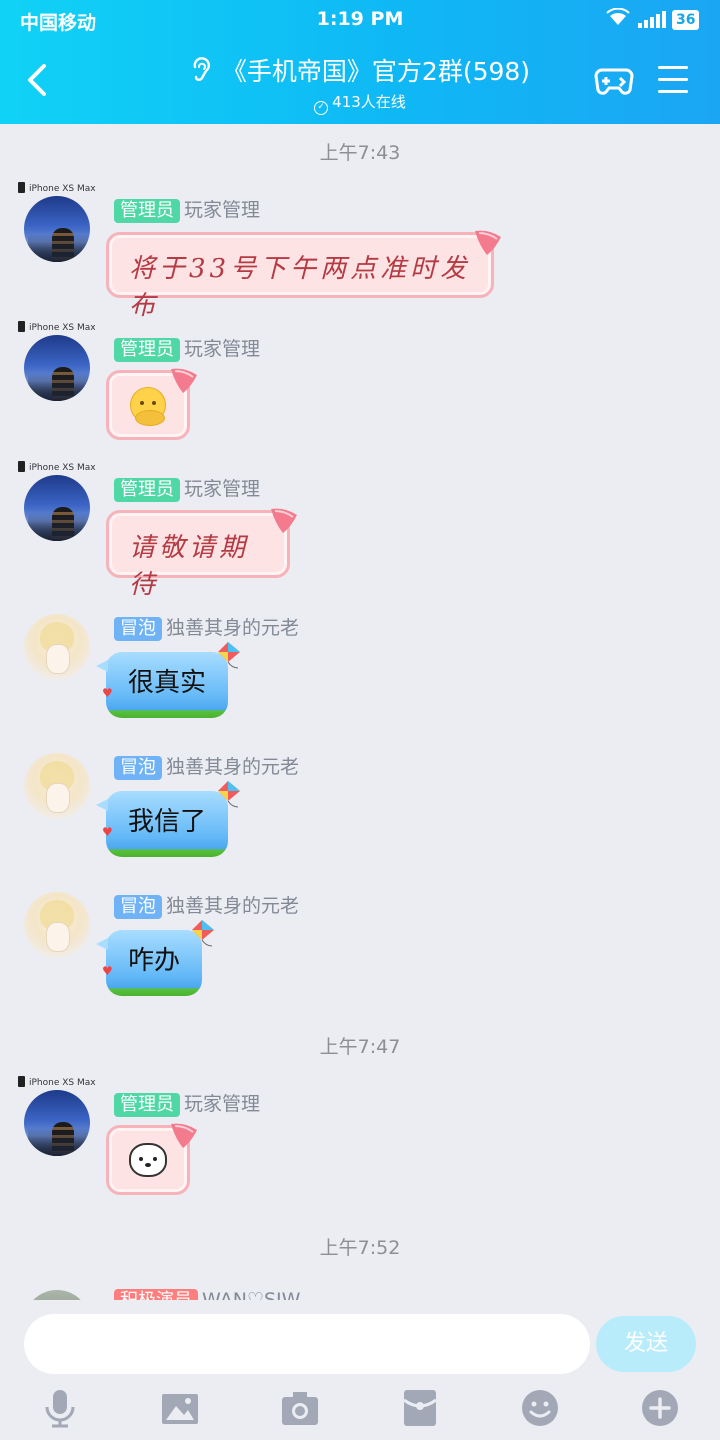 This screenshot has width=720, height=1440. Describe the element at coordinates (148, 1160) in the screenshot. I see `bear-face-icon` at that location.